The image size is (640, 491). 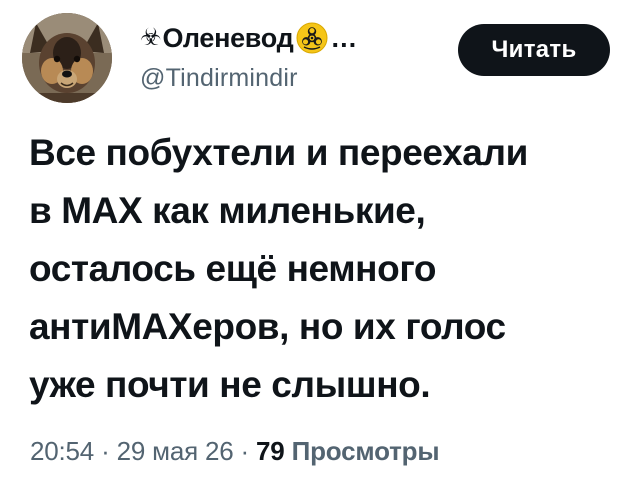 I want to click on author-handle: @Tindirmindir, so click(x=219, y=78).